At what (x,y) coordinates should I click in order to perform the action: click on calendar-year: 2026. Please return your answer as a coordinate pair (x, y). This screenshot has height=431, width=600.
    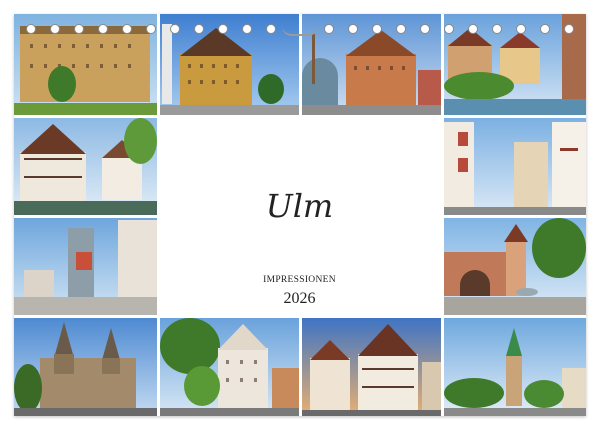
    Looking at the image, I should click on (299, 298).